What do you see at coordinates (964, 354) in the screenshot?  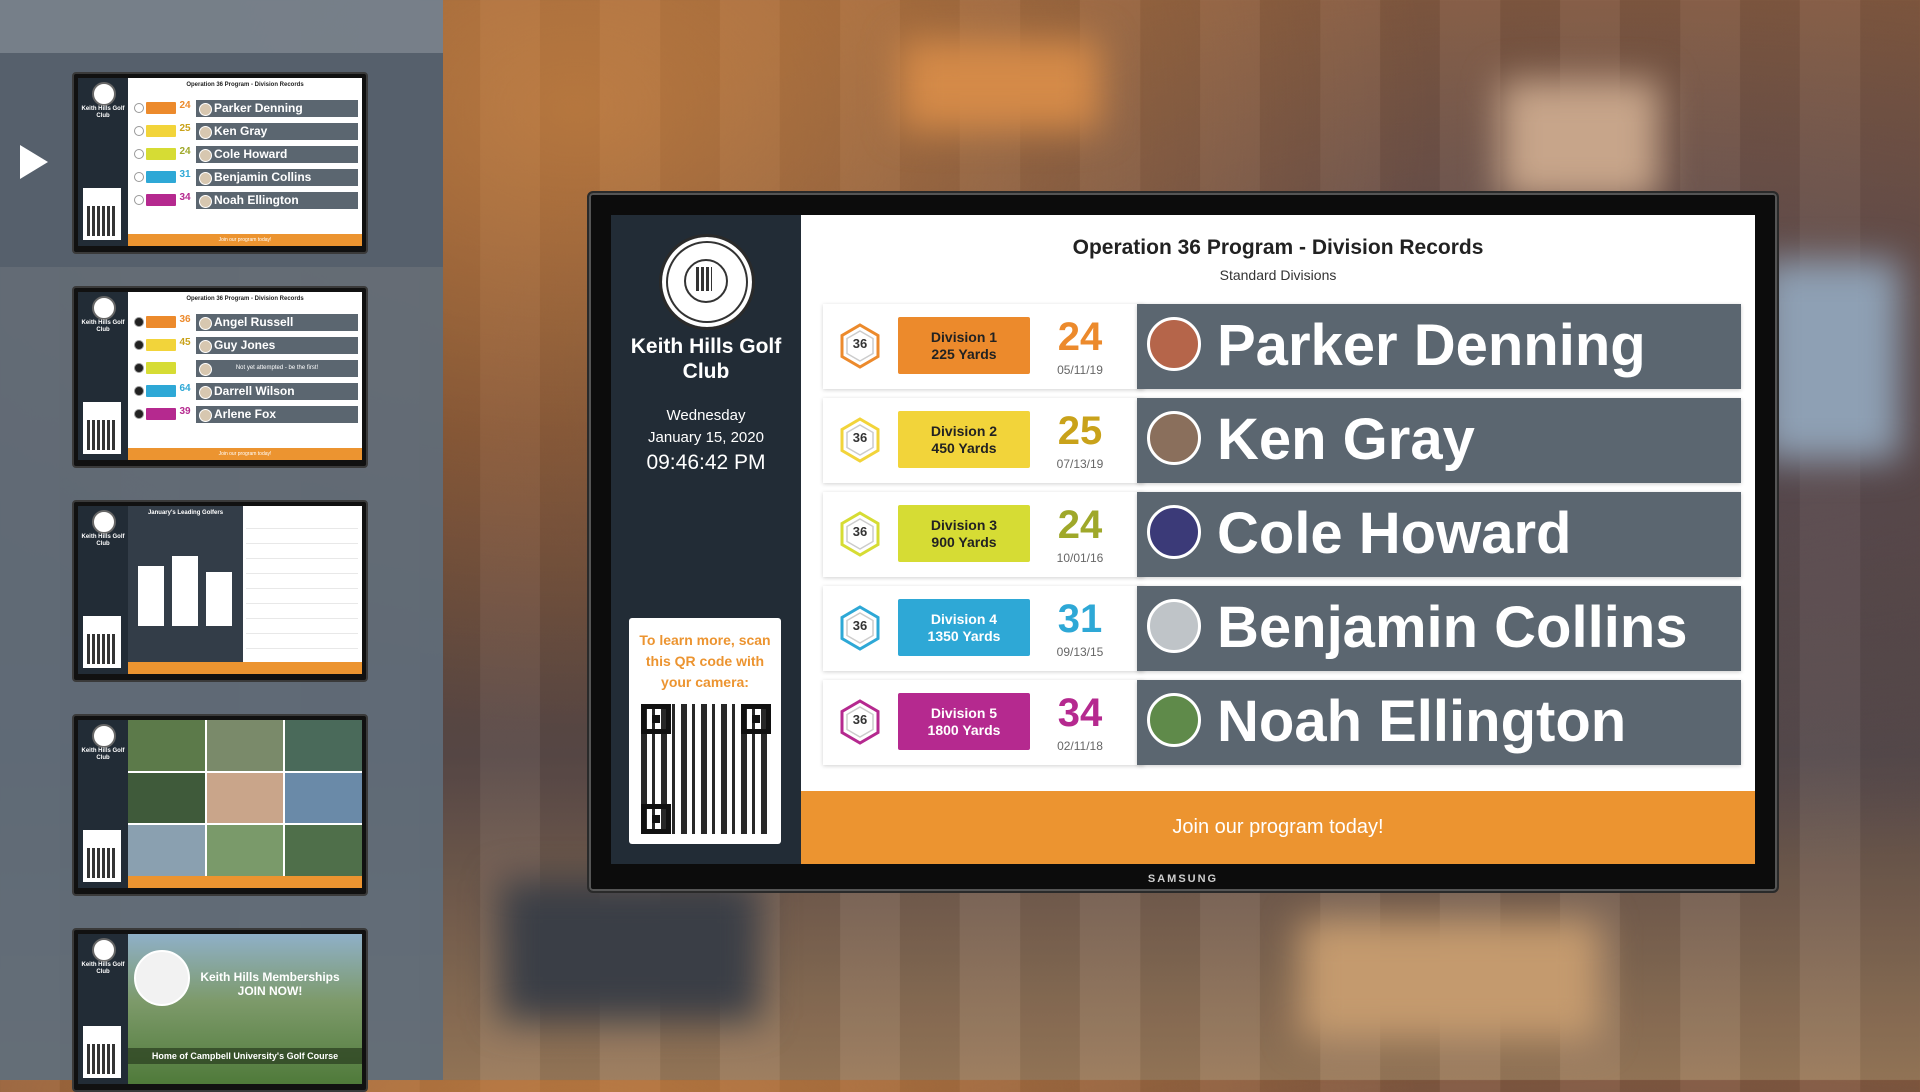 I see `division-yards: 225 Yards` at bounding box center [964, 354].